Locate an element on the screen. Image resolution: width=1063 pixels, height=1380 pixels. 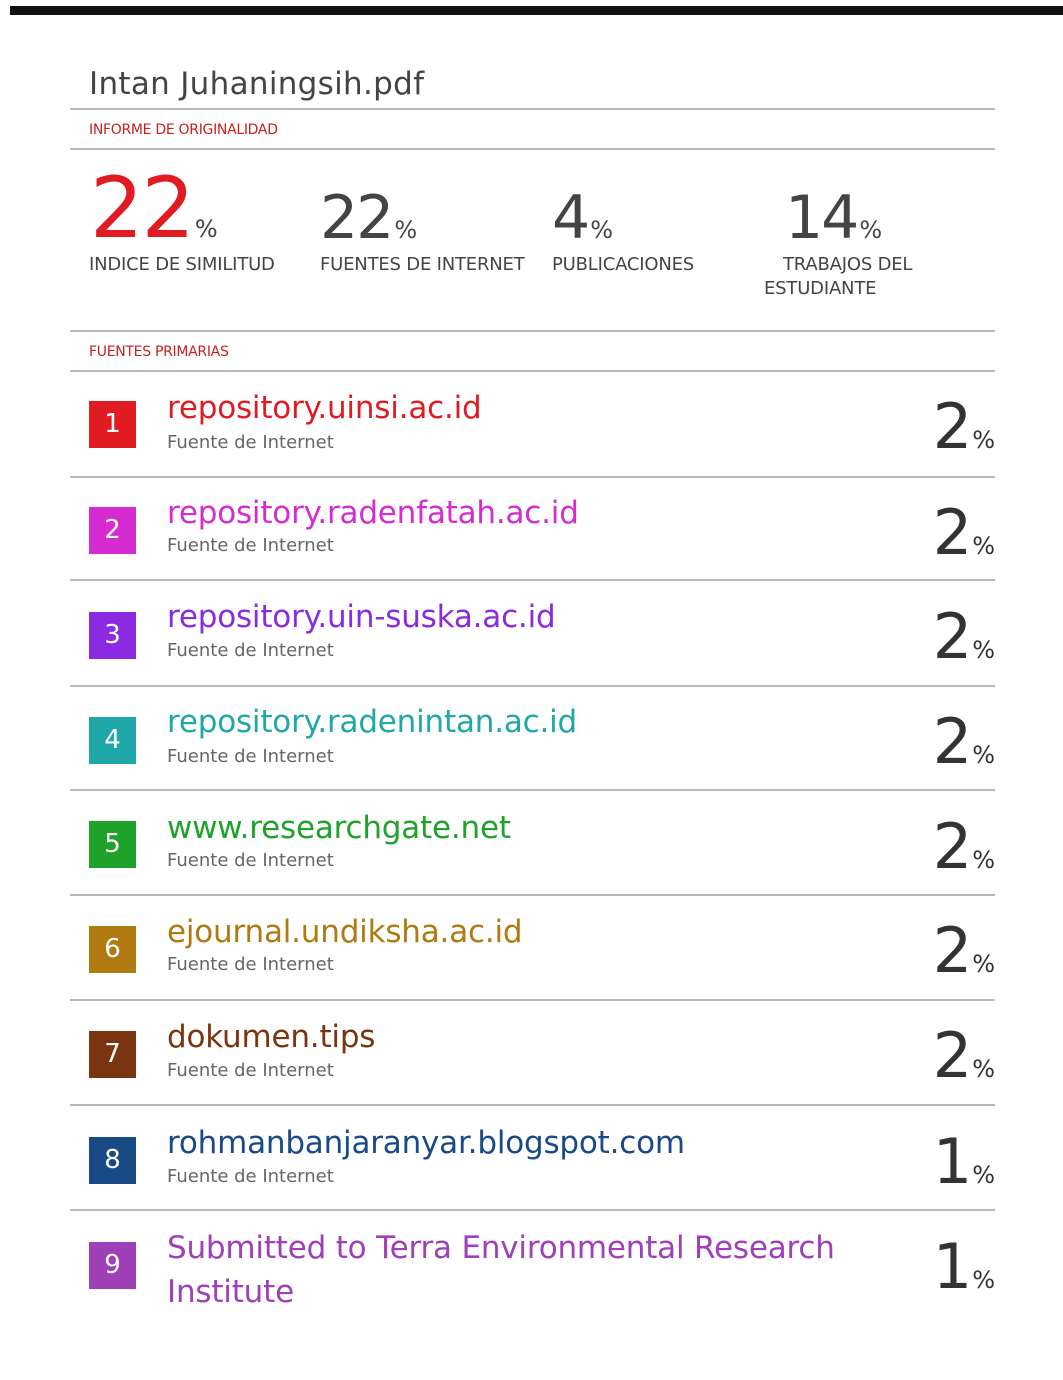
similarity-index-label: INDICE DE SIMILITUD is located at coordinates (182, 264).